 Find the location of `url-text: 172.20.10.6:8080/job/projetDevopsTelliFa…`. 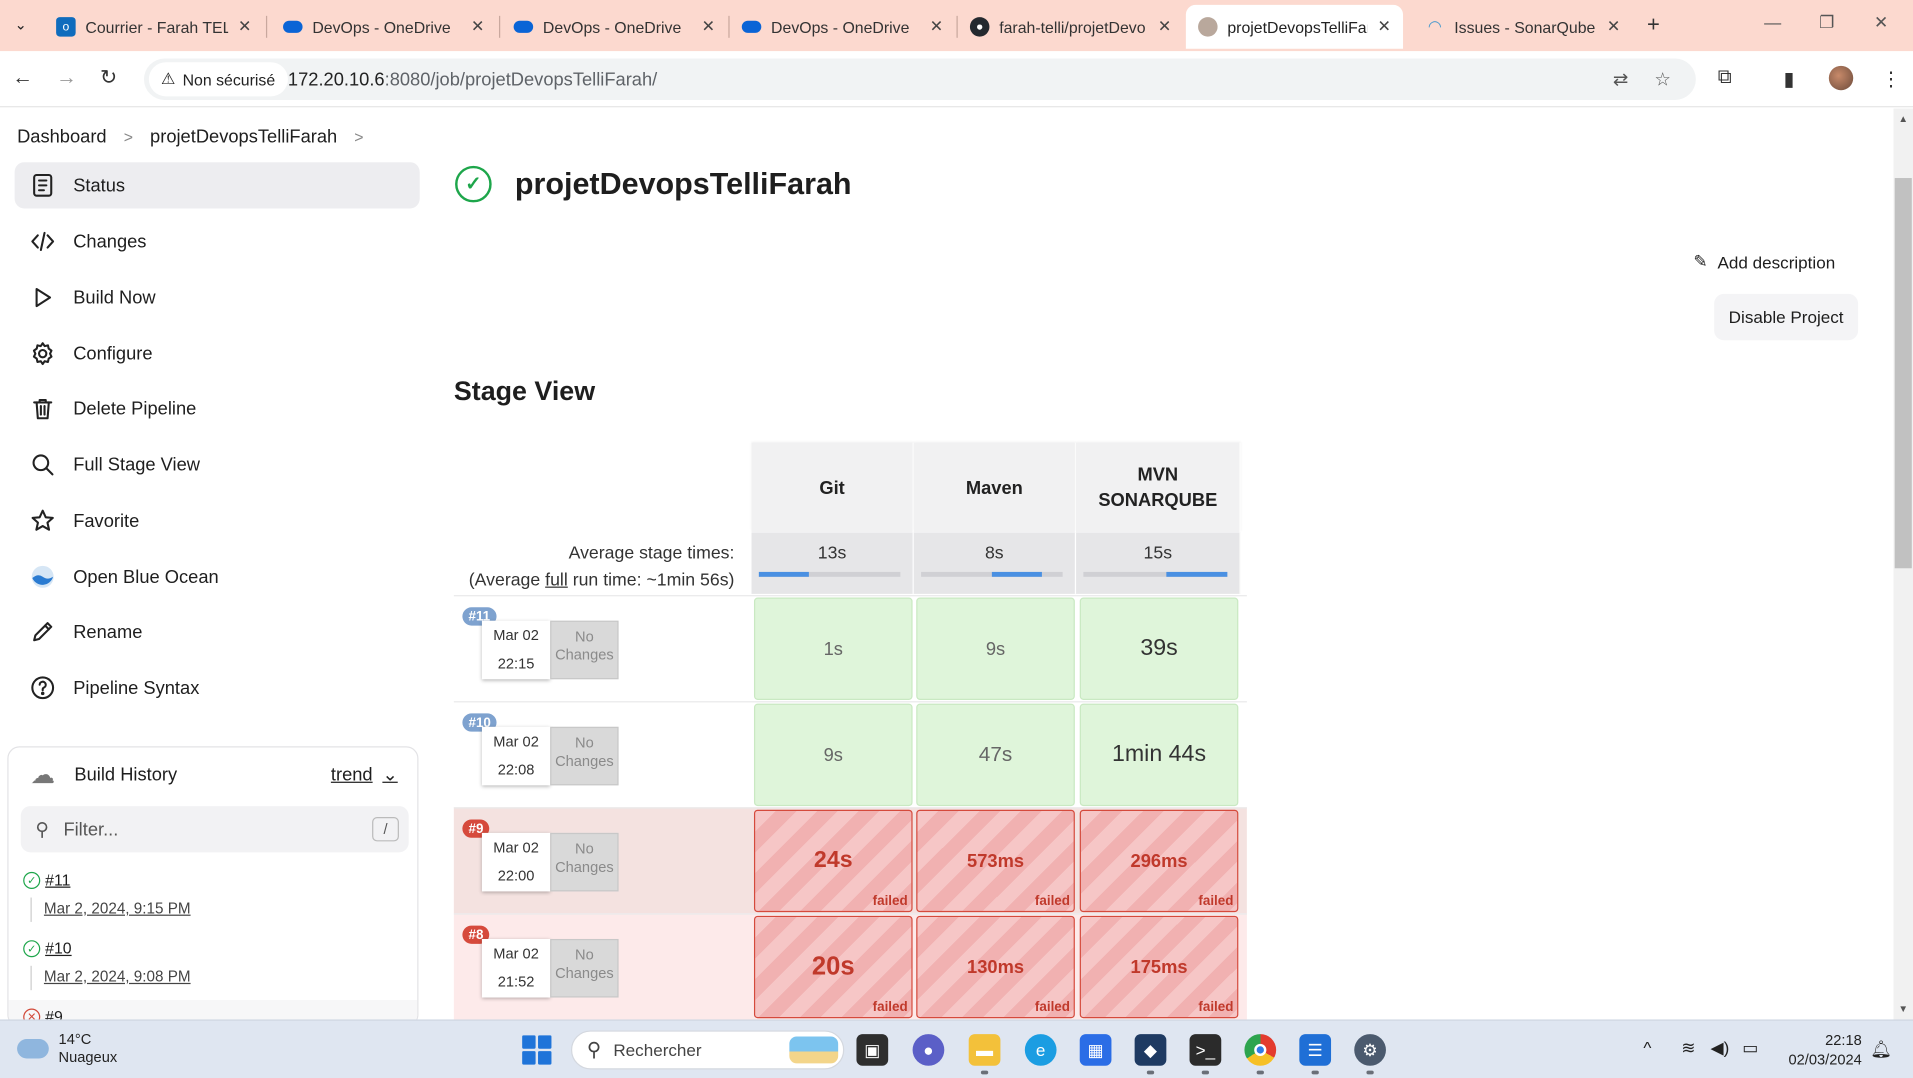

url-text: 172.20.10.6:8080/job/projetDevopsTelliFa… is located at coordinates (472, 80).